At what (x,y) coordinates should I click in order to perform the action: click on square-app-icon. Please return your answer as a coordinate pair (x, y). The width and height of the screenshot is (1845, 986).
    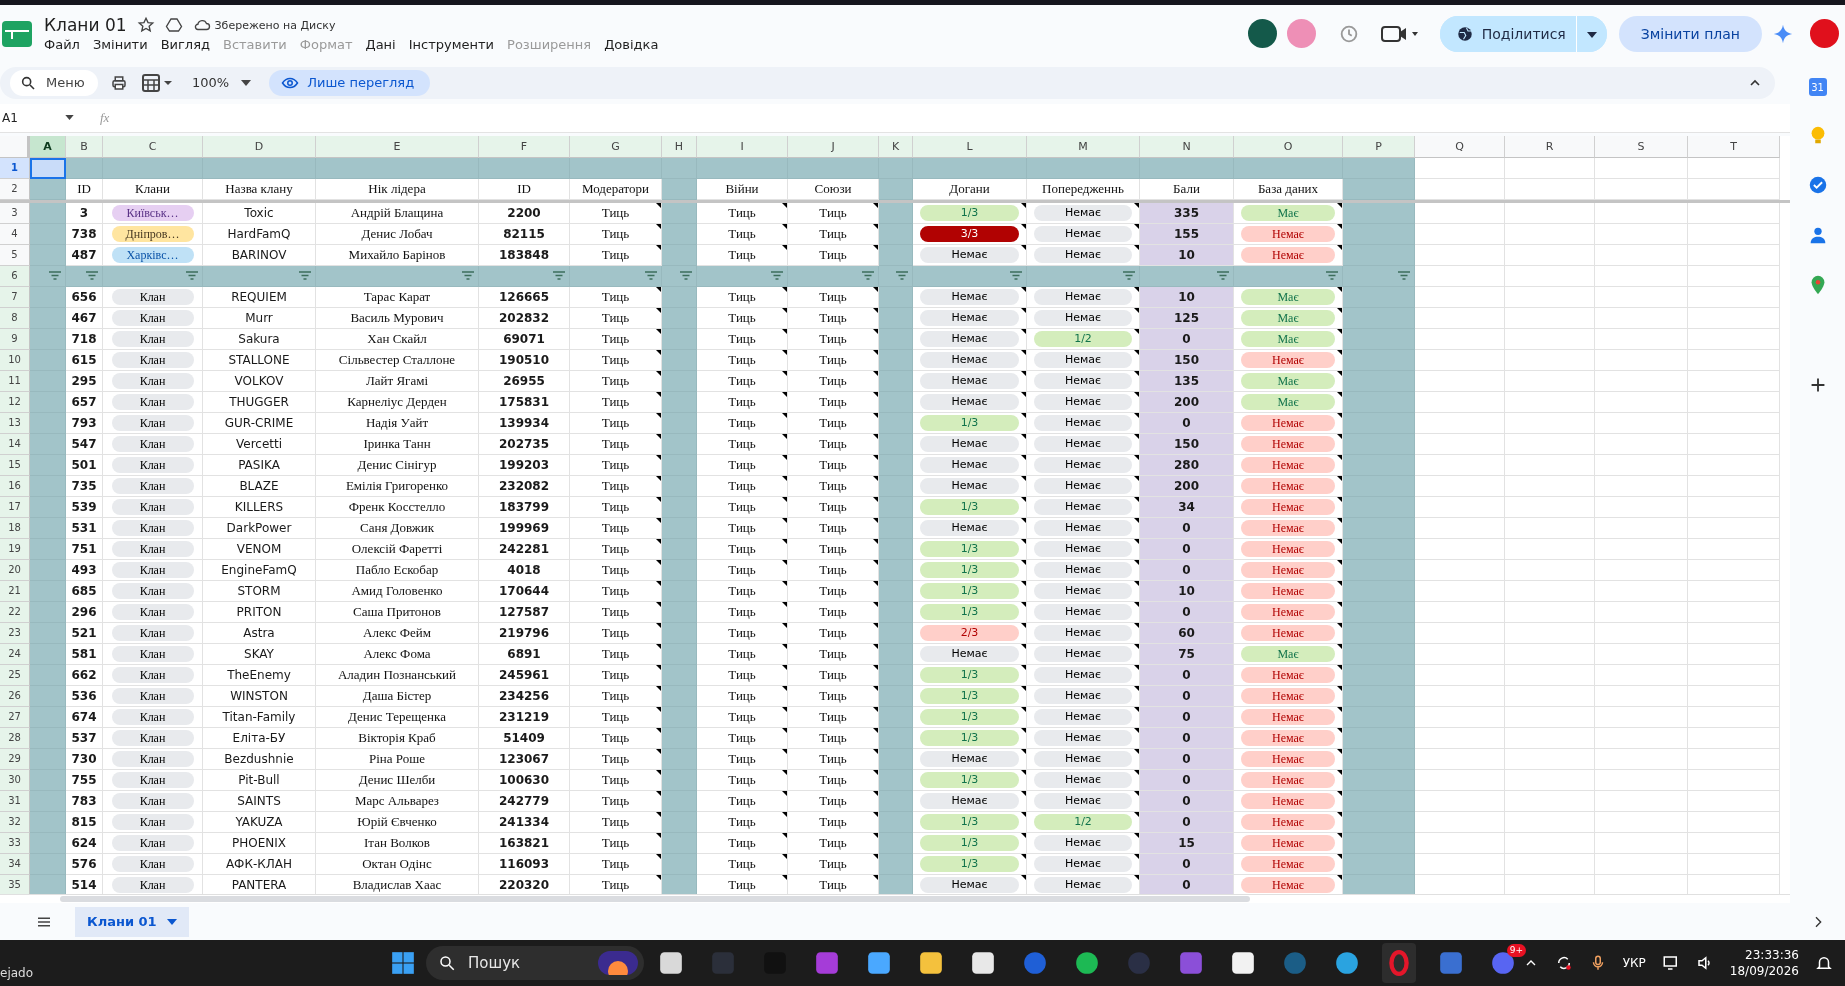
    Looking at the image, I should click on (1451, 963).